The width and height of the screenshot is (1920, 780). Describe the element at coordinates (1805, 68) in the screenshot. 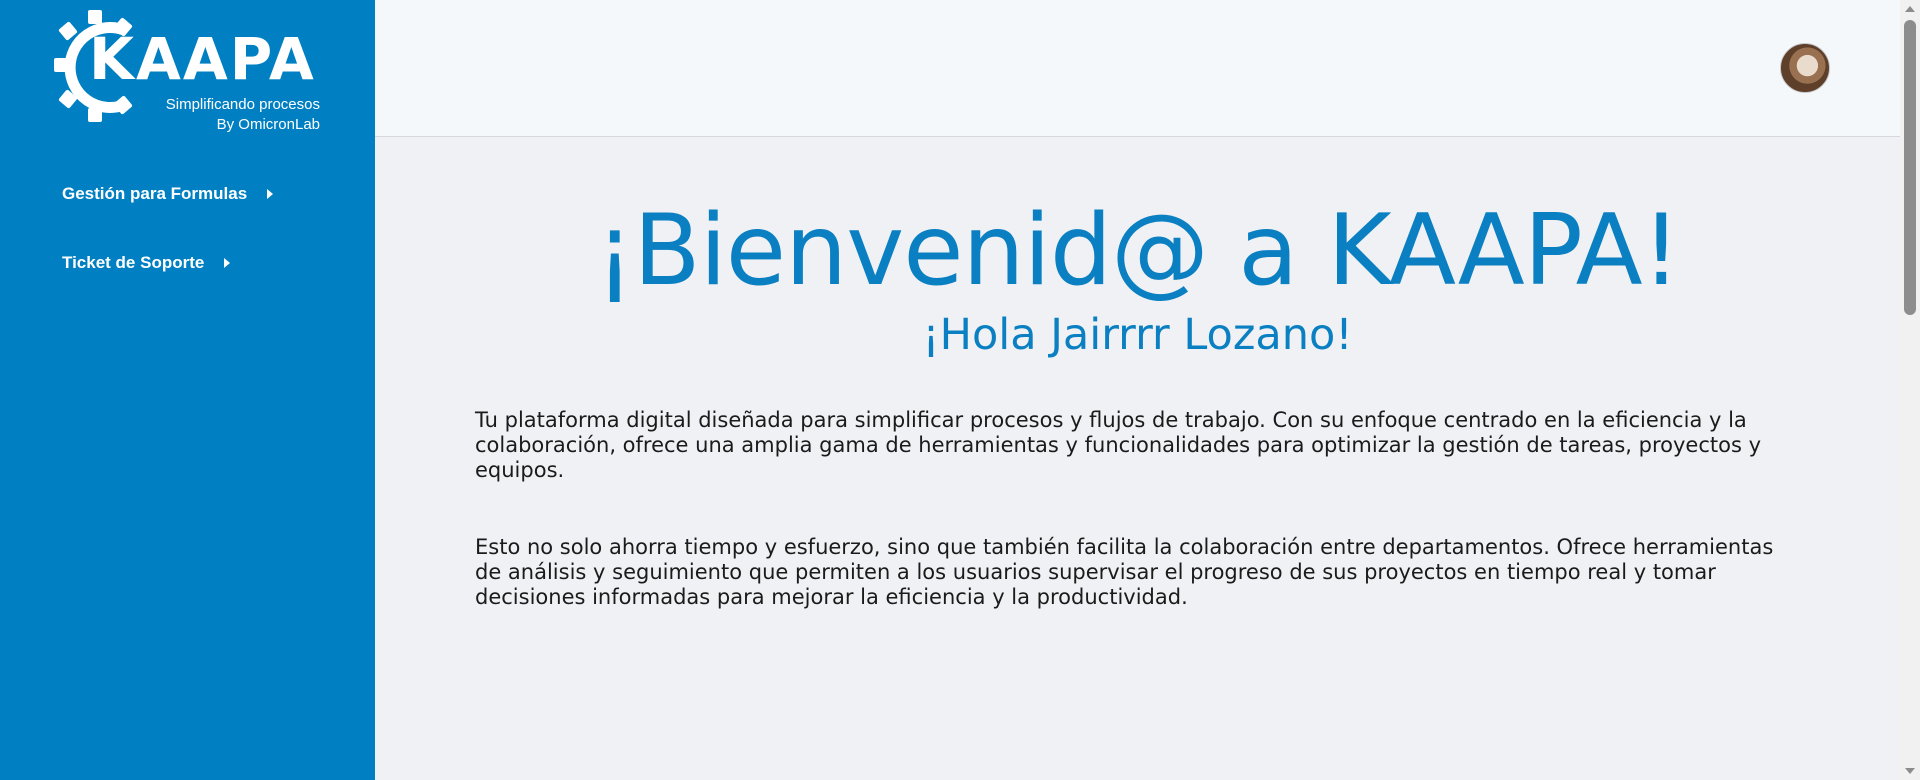

I see `user-avatar` at that location.